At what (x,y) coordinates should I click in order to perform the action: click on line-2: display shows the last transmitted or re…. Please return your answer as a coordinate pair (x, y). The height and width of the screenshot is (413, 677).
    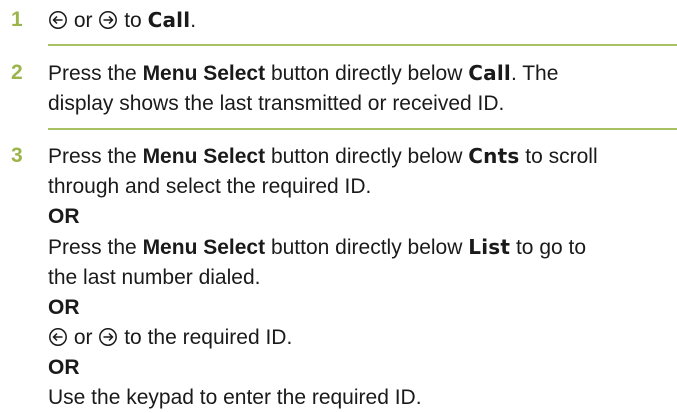
    Looking at the image, I should click on (276, 103).